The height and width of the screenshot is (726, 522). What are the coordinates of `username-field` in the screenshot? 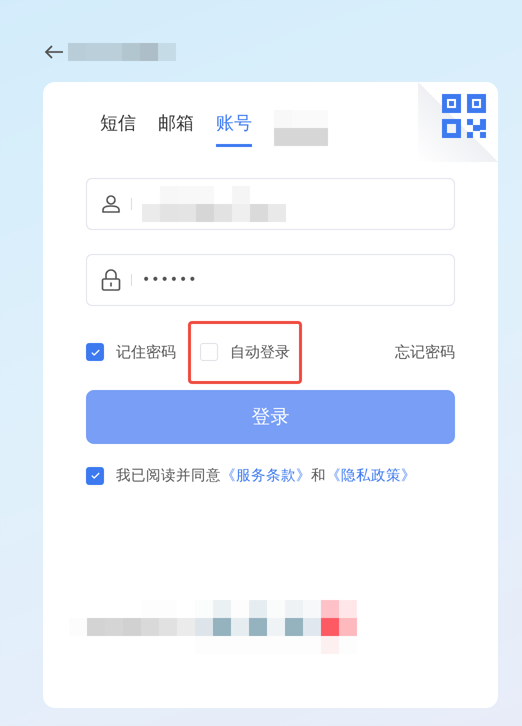 It's located at (270, 204).